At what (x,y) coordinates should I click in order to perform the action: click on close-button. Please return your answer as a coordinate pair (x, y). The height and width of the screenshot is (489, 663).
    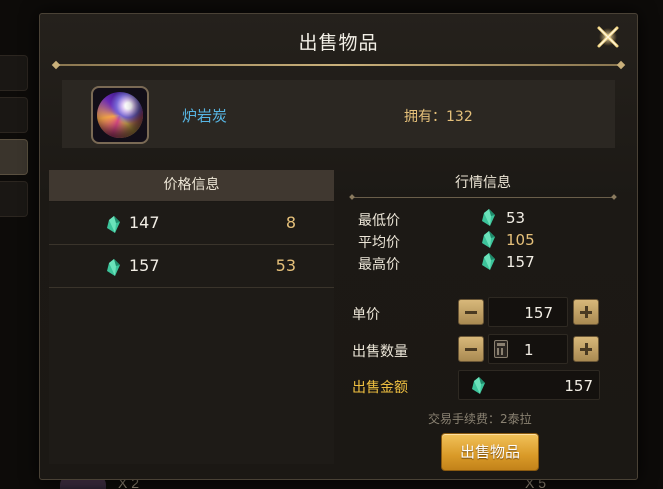
    Looking at the image, I should click on (608, 37).